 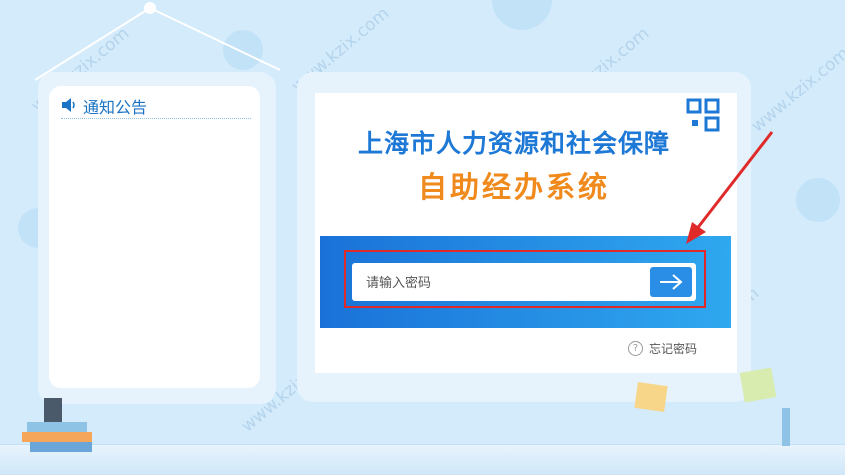 What do you see at coordinates (69, 106) in the screenshot?
I see `speaker-icon` at bounding box center [69, 106].